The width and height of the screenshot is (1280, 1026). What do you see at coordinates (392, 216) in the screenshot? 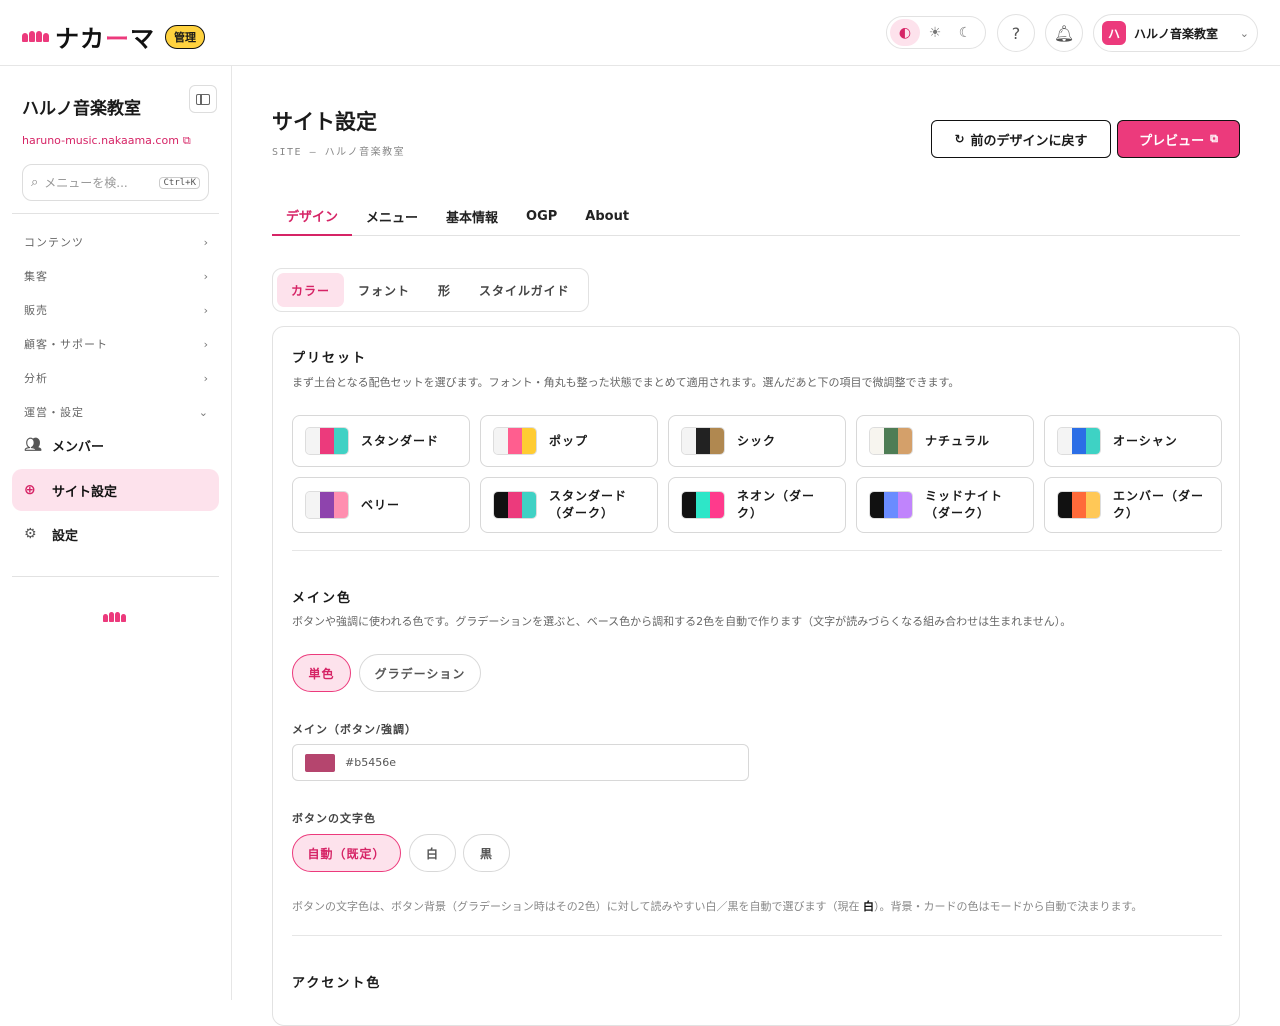
I see `tab-menu: メニュー` at bounding box center [392, 216].